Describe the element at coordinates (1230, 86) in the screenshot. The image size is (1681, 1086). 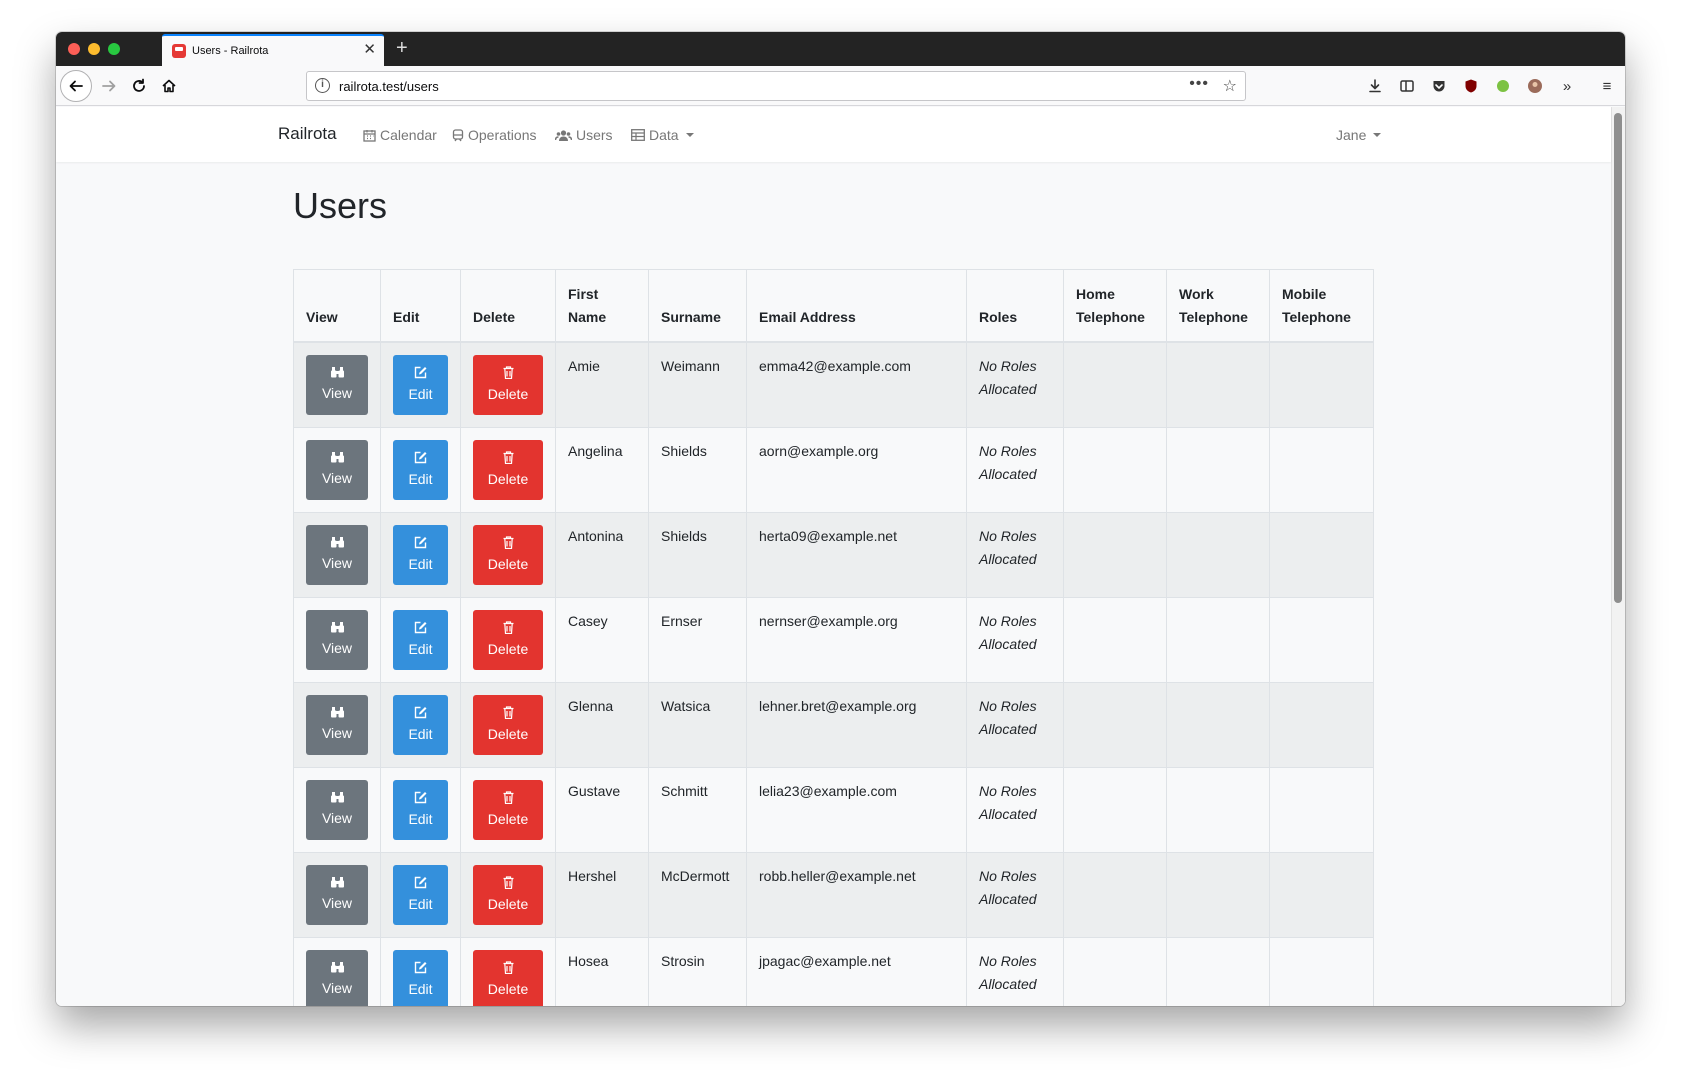
I see `bookmark-star-icon: ☆` at that location.